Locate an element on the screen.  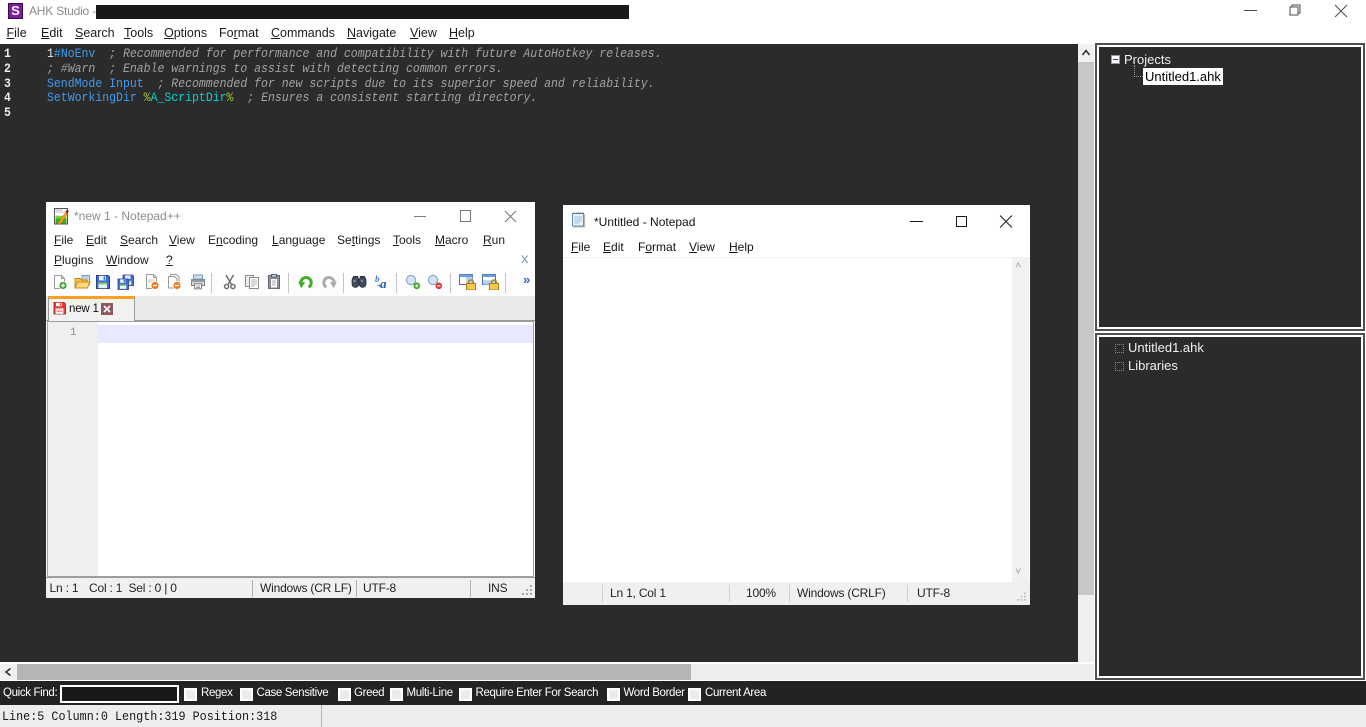
svg-text: a is located at coordinates (383, 283).